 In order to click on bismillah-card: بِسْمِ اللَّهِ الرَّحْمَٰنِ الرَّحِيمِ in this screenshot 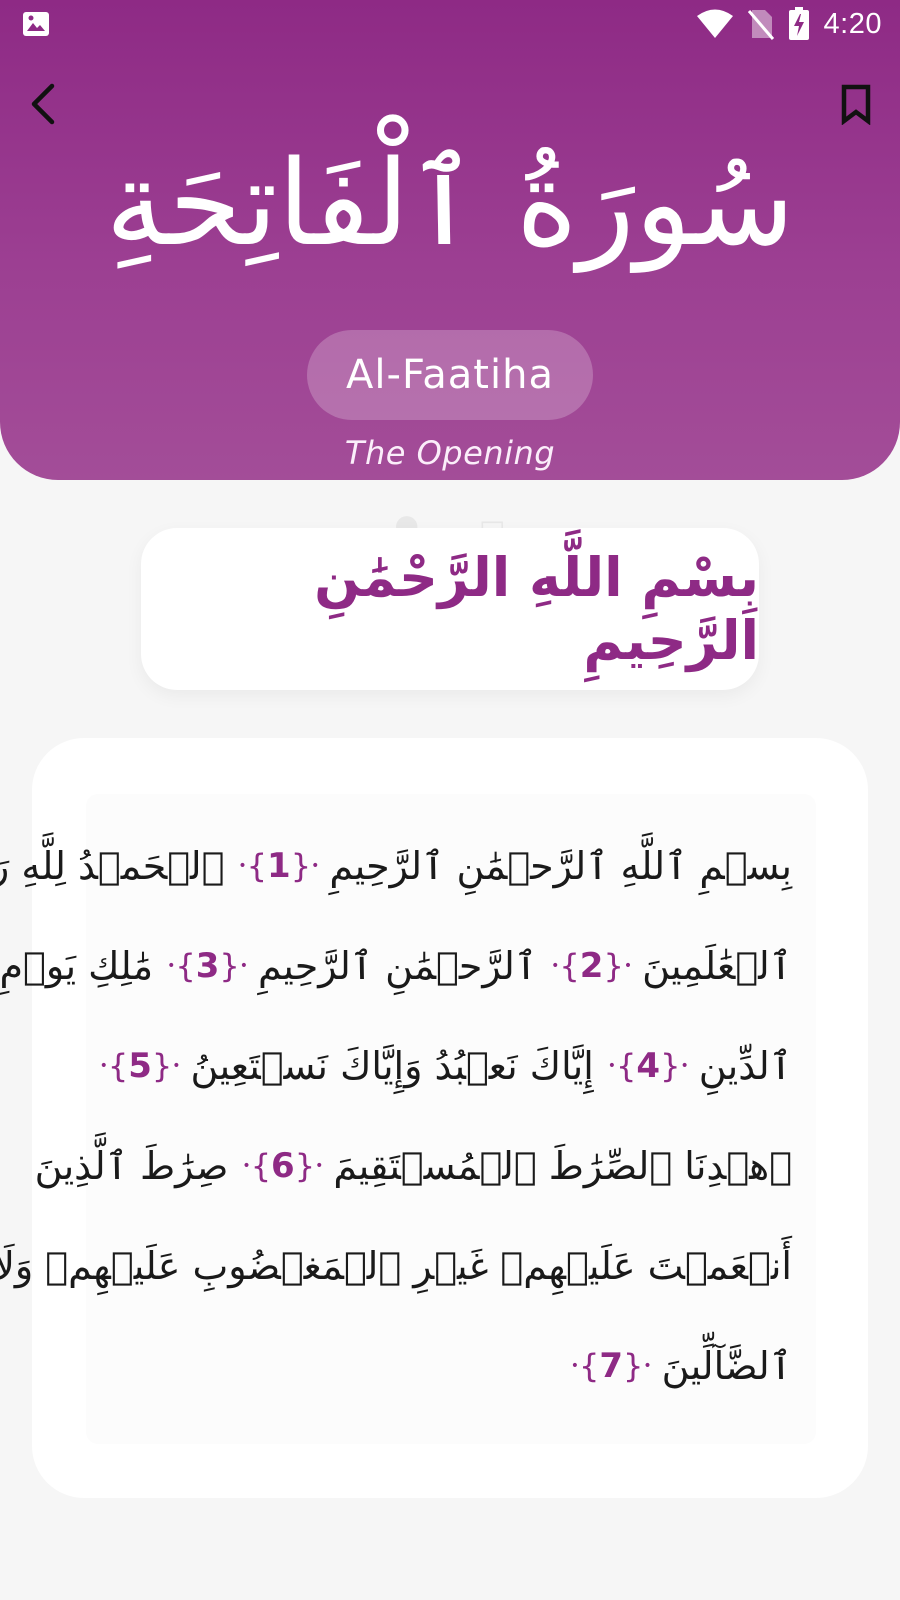, I will do `click(450, 609)`.